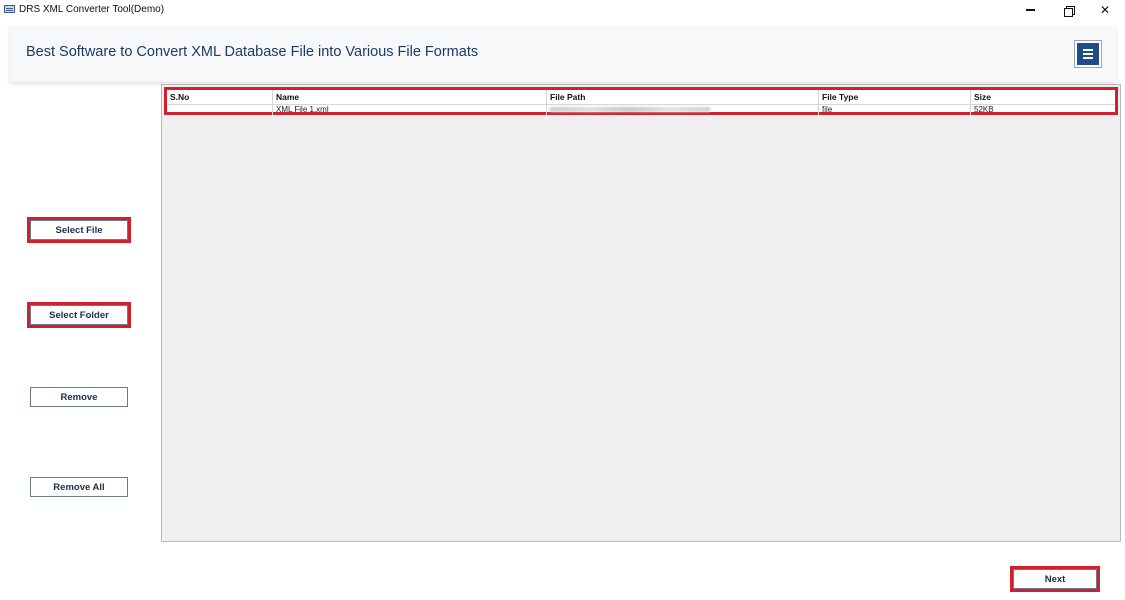 The image size is (1125, 600). I want to click on restore-button, so click(1068, 10).